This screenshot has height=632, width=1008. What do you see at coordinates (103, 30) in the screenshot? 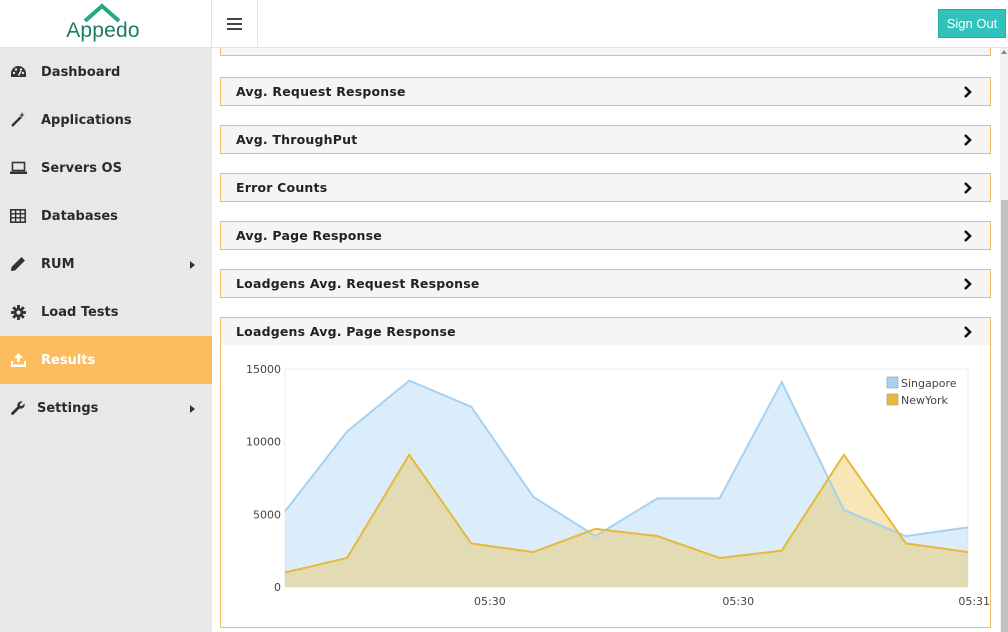
I see `brand-name: Appedo` at bounding box center [103, 30].